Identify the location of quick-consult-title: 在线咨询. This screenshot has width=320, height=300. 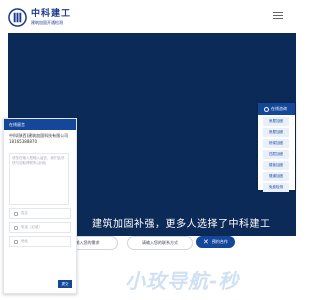
(279, 108).